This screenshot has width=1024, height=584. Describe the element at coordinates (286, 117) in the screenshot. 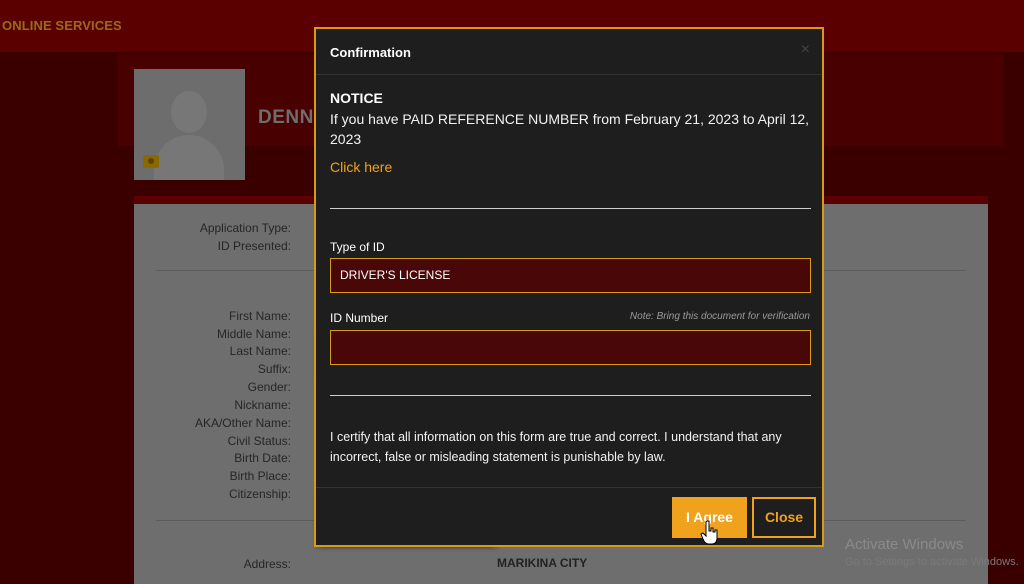

I see `profile-name: DENN` at that location.